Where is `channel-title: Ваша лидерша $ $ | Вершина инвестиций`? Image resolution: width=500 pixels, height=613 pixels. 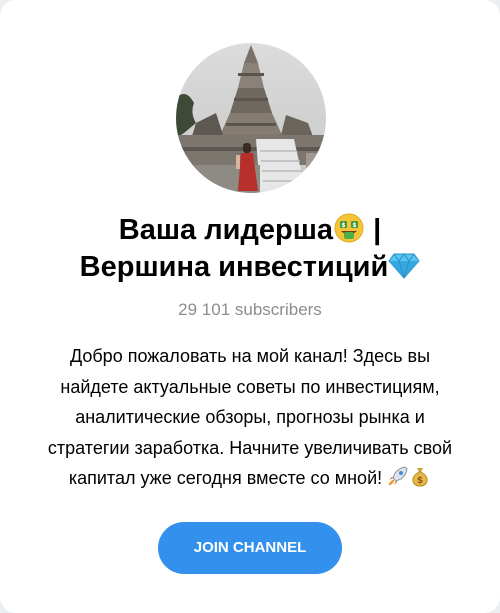 channel-title: Ваша лидерша $ $ | Вершина инвестиций is located at coordinates (250, 249).